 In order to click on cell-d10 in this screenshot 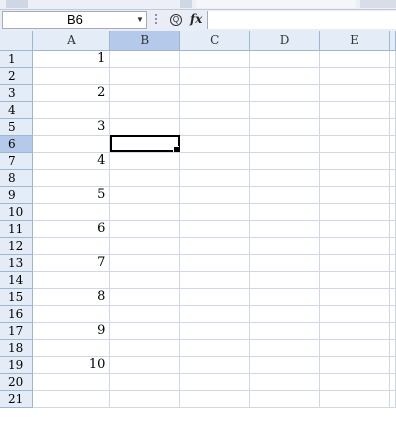, I will do `click(285, 212)`.